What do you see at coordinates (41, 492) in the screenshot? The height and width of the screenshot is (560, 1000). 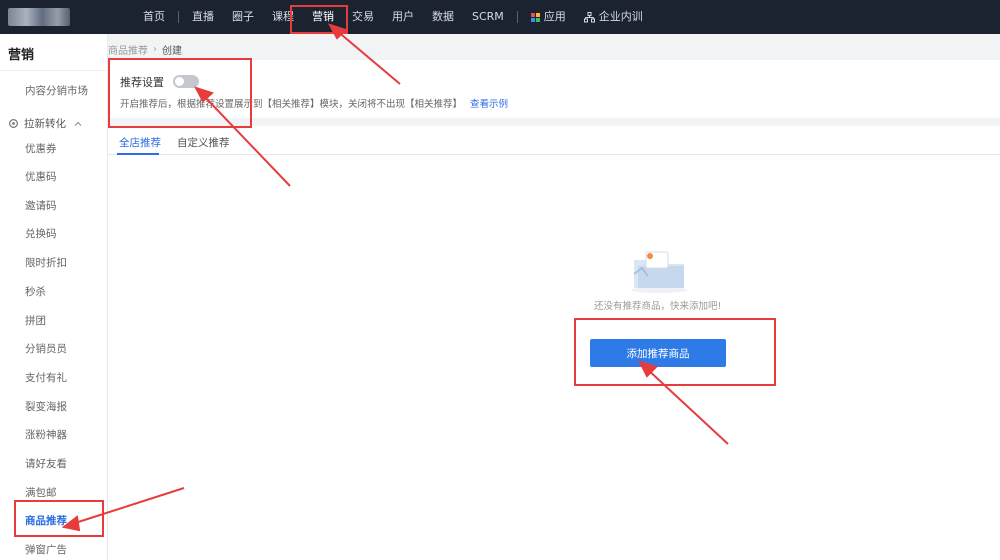 I see `sidebar-item-free-shipping: 满包邮` at bounding box center [41, 492].